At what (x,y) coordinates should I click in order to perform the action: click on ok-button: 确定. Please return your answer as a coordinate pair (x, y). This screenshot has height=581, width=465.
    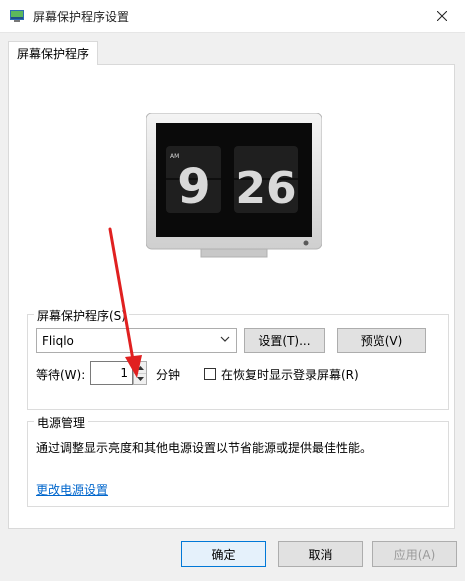
    Looking at the image, I should click on (223, 554).